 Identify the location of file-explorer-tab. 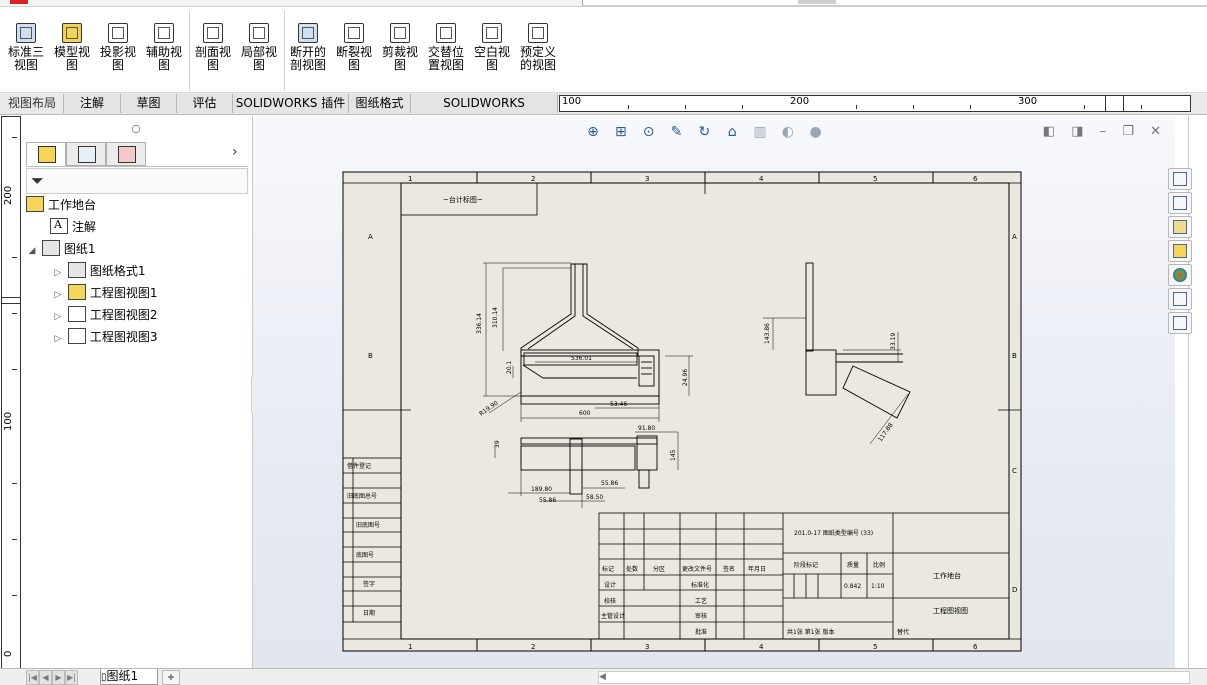
(1180, 227).